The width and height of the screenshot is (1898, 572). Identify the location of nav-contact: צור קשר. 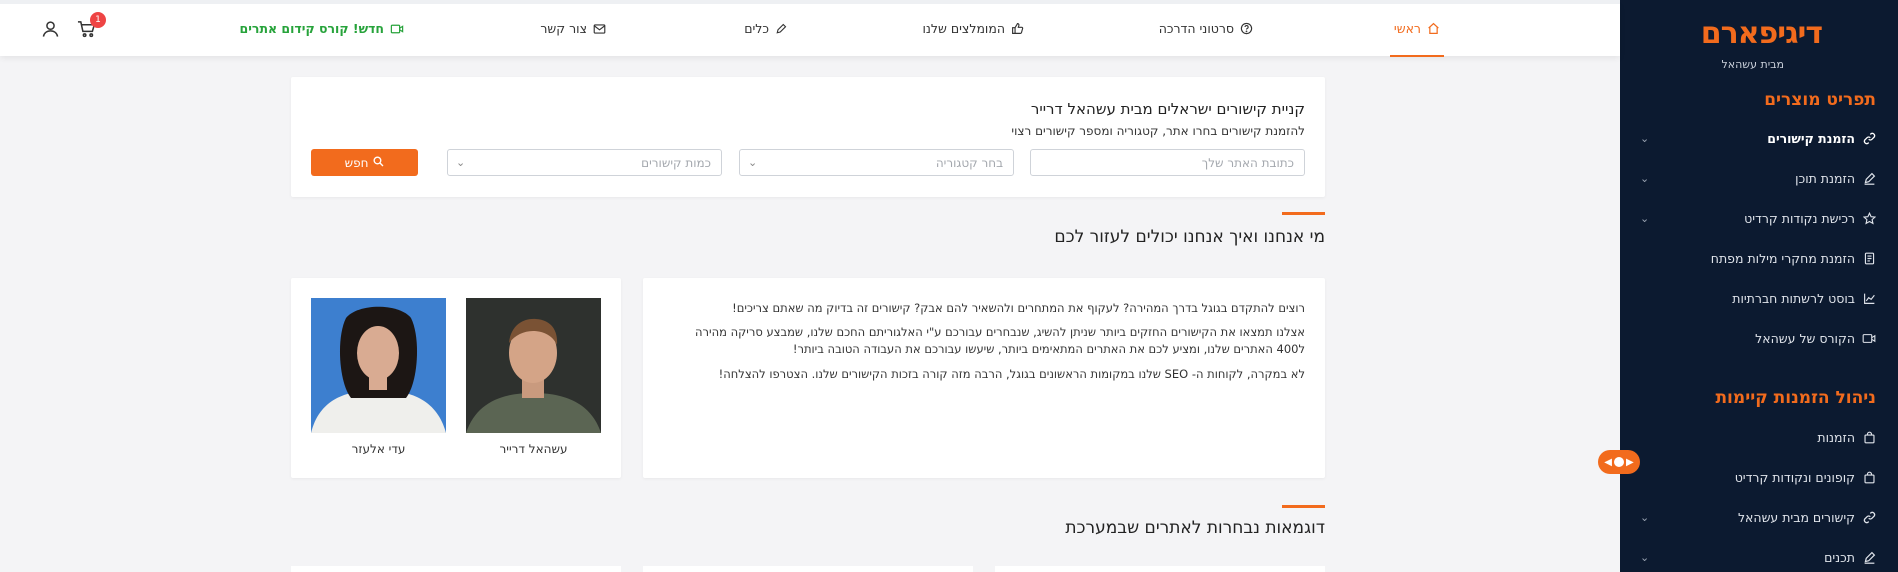
(573, 28).